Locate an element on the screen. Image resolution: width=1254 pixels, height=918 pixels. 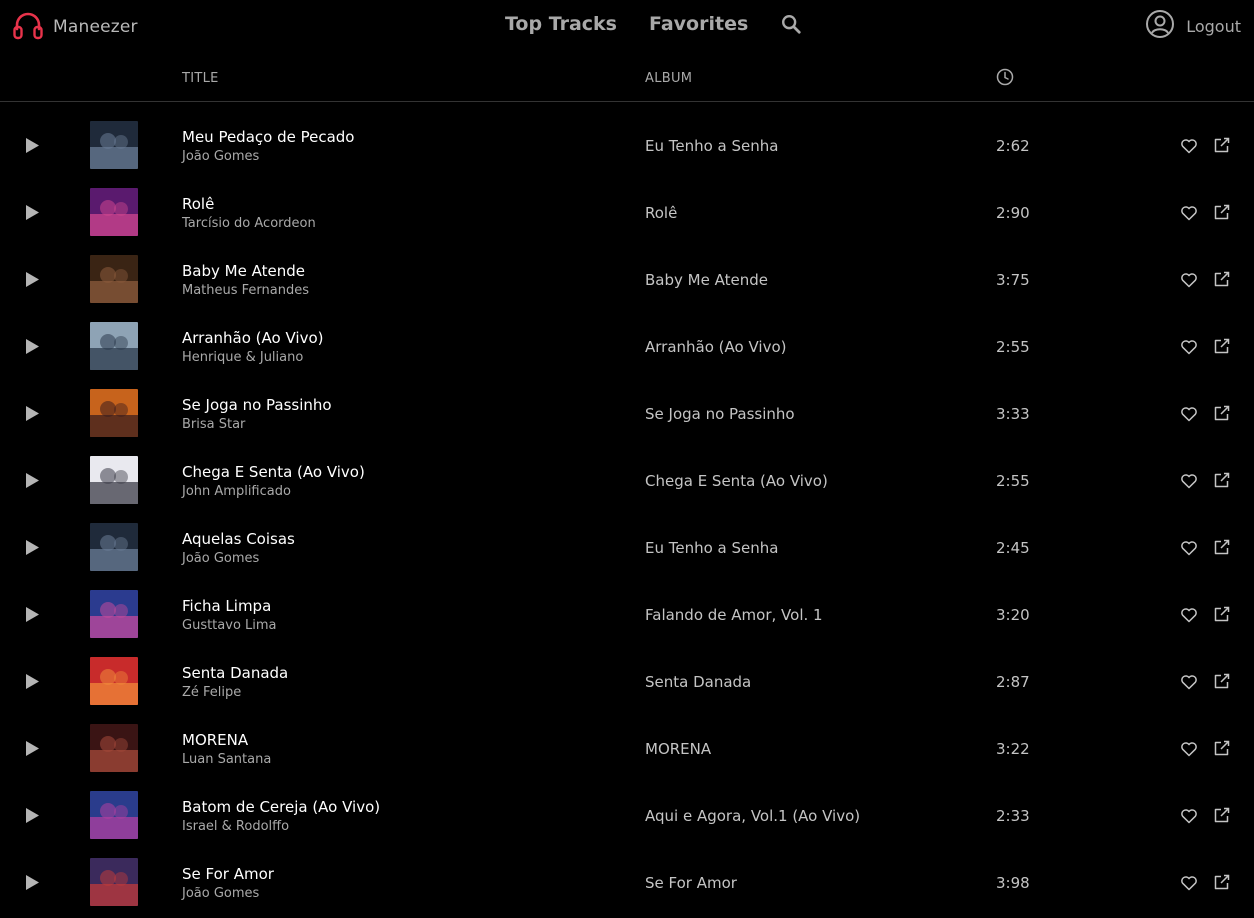
track-album: Arranhão (Ao Vivo) is located at coordinates (716, 347).